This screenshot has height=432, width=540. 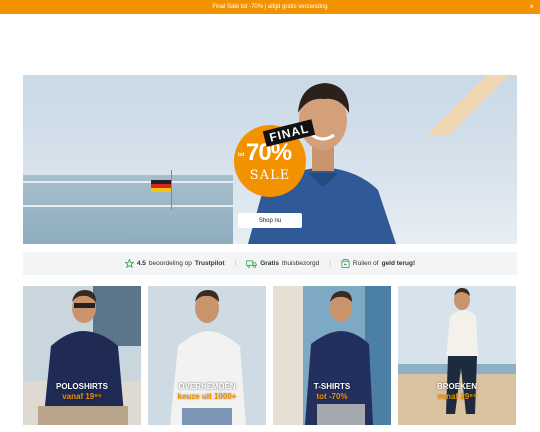 What do you see at coordinates (171, 190) in the screenshot?
I see `flagpole-graphic` at bounding box center [171, 190].